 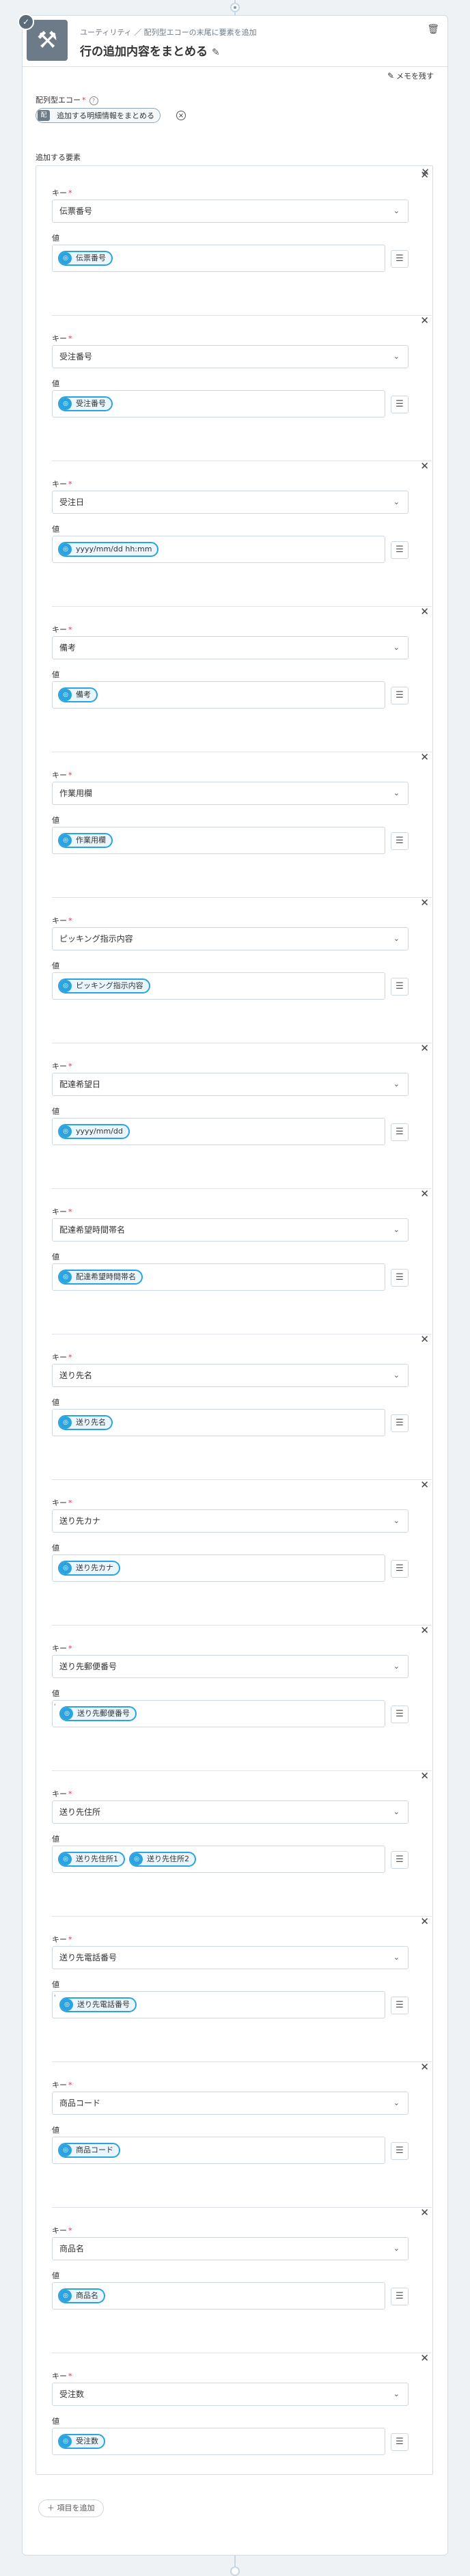 What do you see at coordinates (218, 1568) in the screenshot?
I see `value-field: ◎ 送り先カナ` at bounding box center [218, 1568].